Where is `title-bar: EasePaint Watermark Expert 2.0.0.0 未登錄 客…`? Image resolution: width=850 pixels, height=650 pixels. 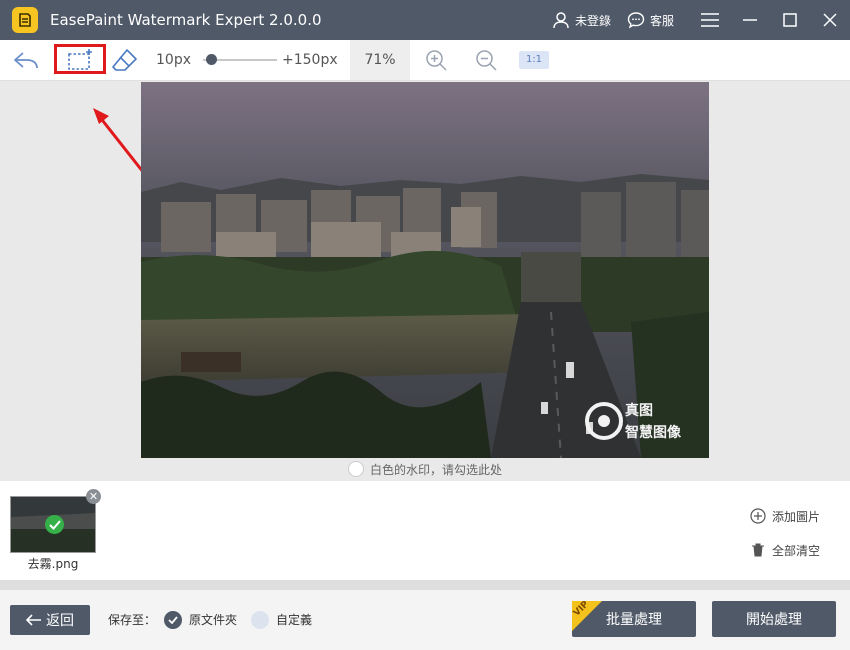 title-bar: EasePaint Watermark Expert 2.0.0.0 未登錄 客… is located at coordinates (425, 20).